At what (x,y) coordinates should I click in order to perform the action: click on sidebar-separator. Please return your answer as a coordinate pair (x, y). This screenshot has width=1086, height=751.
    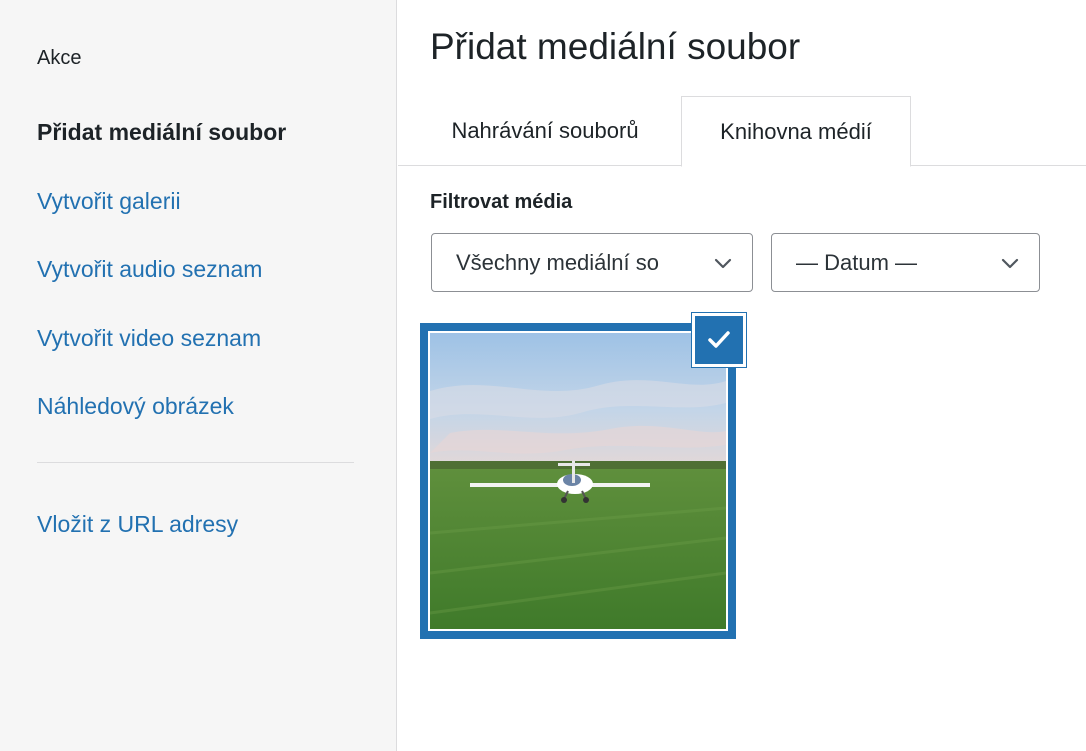
    Looking at the image, I should click on (195, 462).